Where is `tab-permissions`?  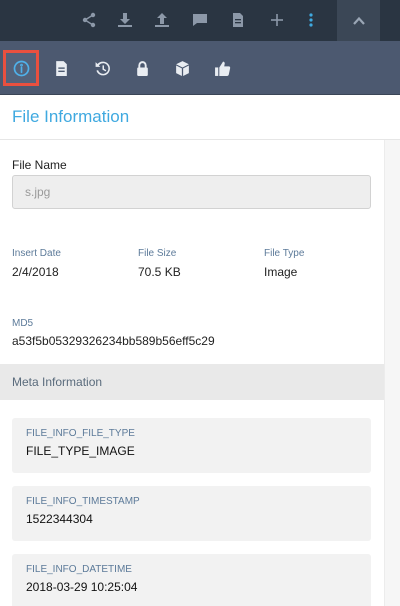 tab-permissions is located at coordinates (142, 68).